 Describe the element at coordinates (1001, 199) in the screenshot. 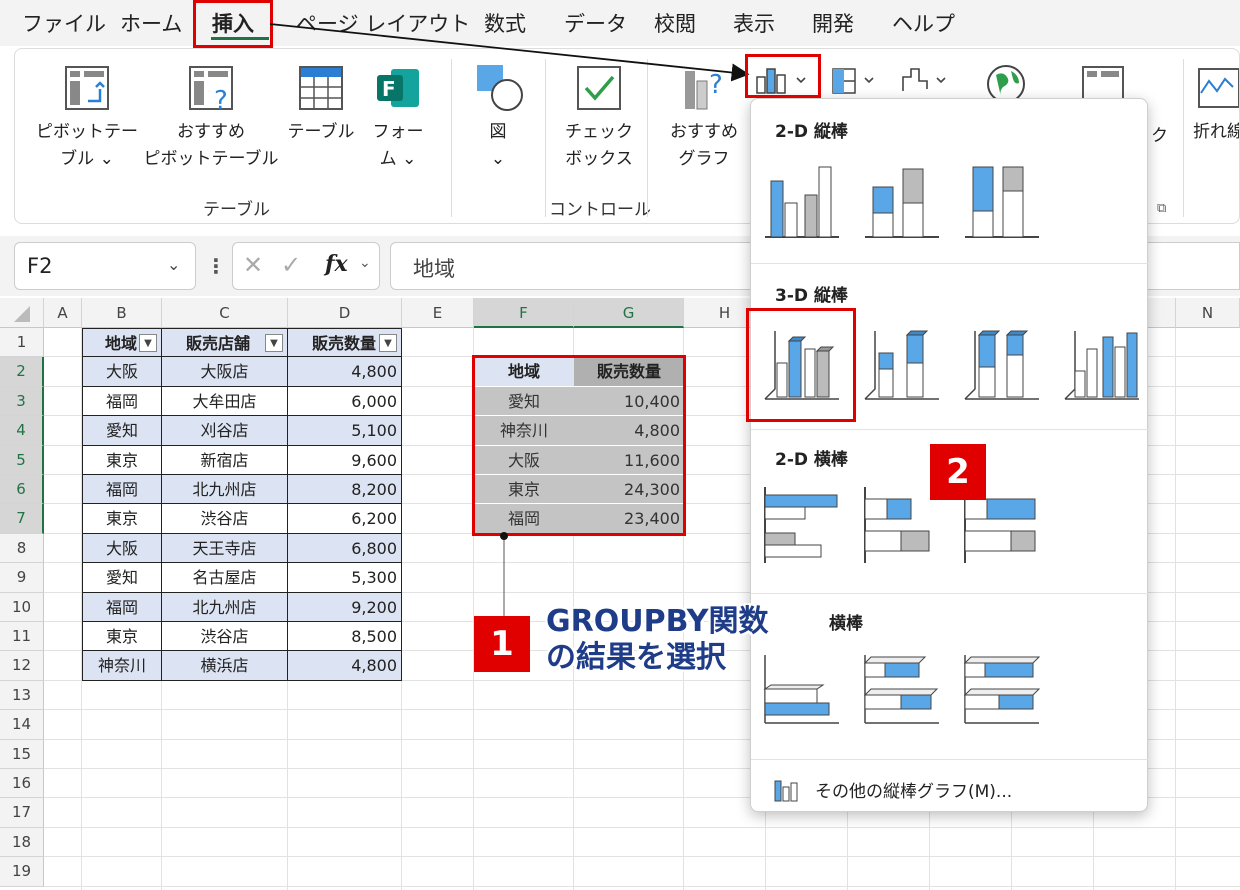

I see `100-stacked-column-option` at that location.